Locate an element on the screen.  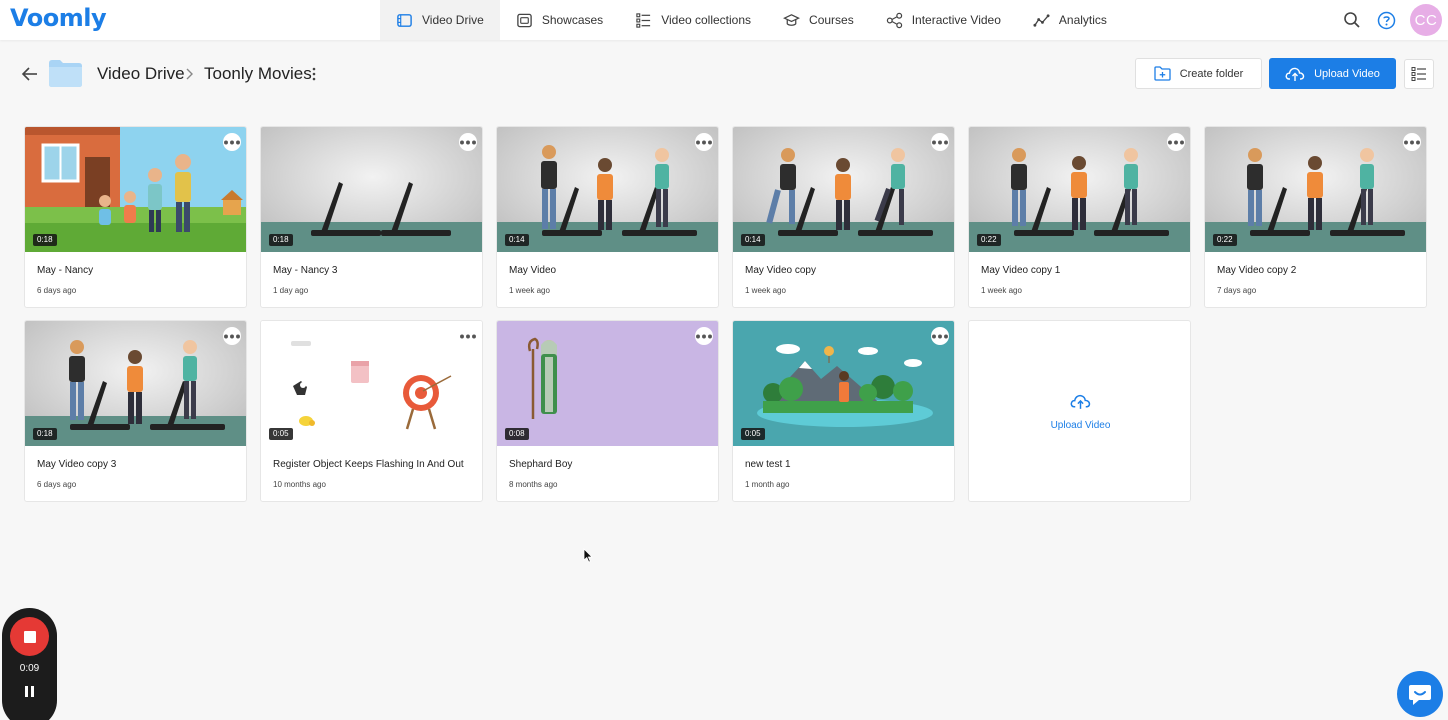
create-folder-label: Create folder is located at coordinates (1211, 73).